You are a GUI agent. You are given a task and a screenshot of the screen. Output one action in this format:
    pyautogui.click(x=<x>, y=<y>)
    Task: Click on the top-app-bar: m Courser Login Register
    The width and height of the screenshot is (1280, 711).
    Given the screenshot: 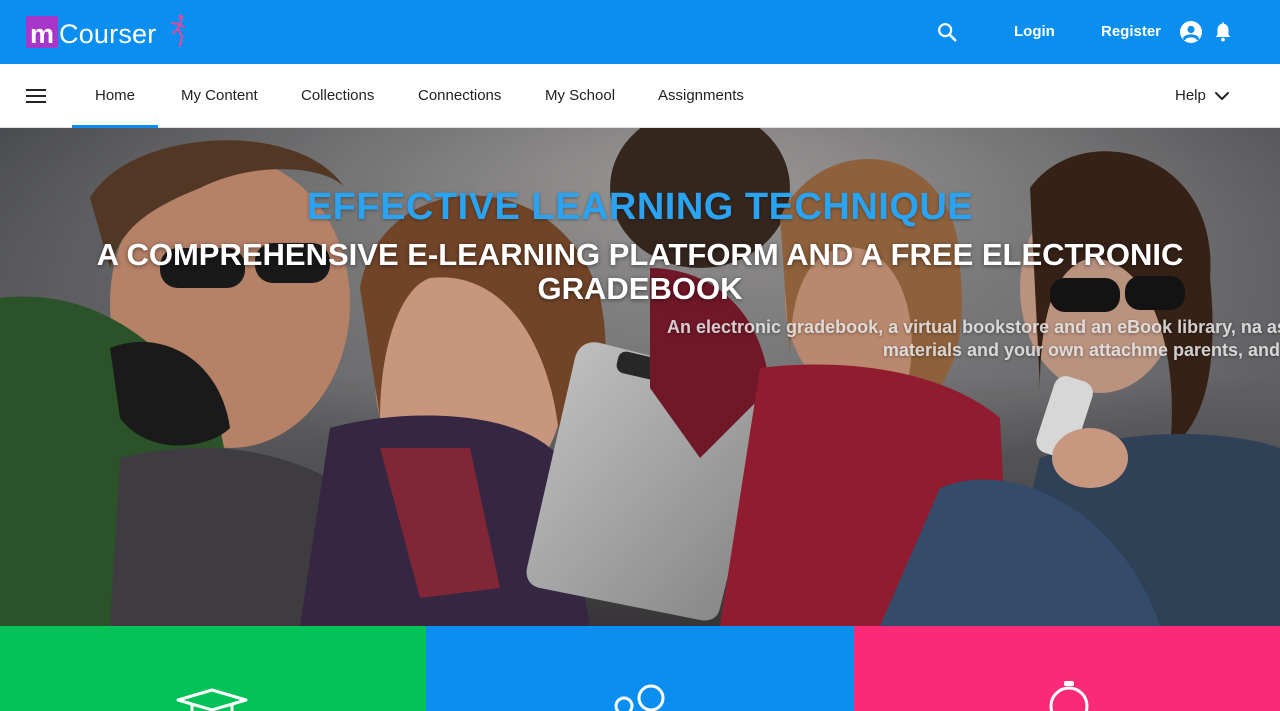 What is the action you would take?
    pyautogui.click(x=640, y=32)
    